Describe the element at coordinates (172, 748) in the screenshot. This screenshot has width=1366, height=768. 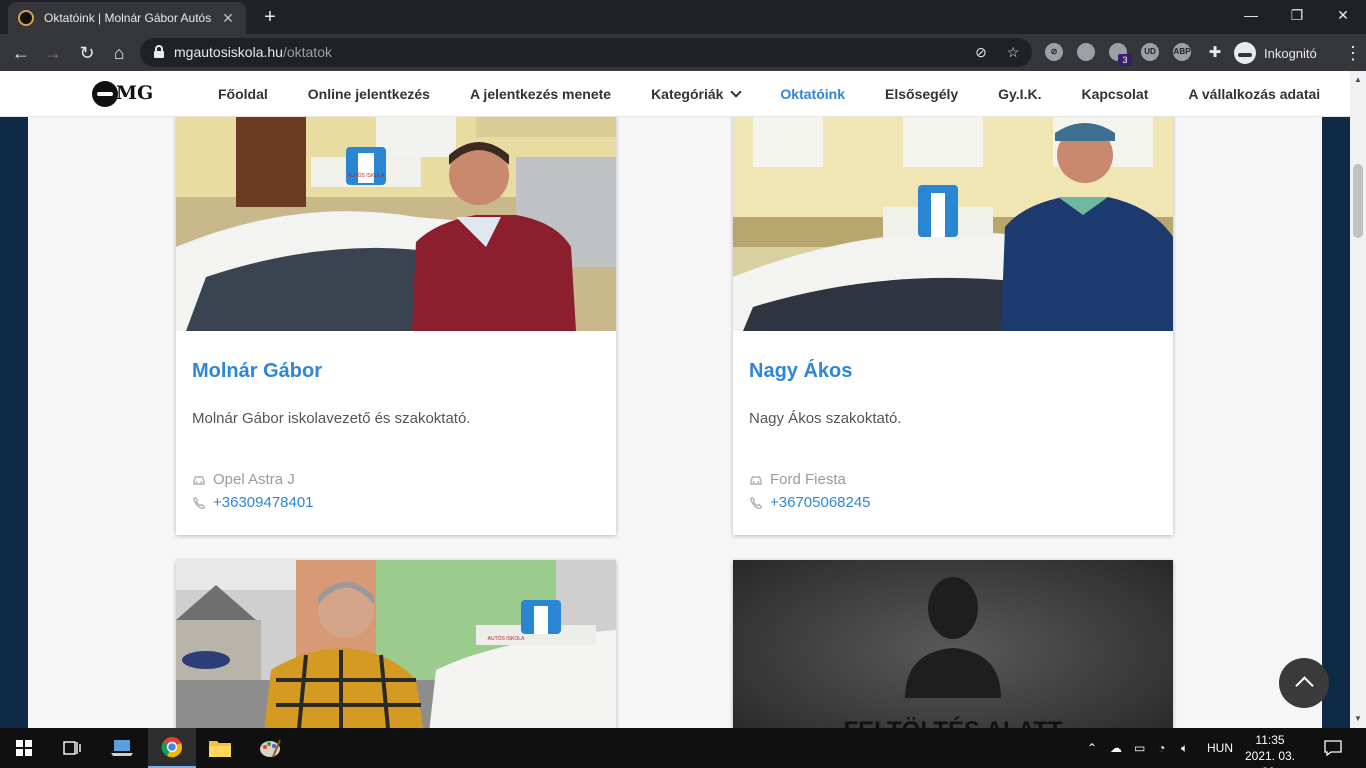
I see `chrome-taskbar-icon` at that location.